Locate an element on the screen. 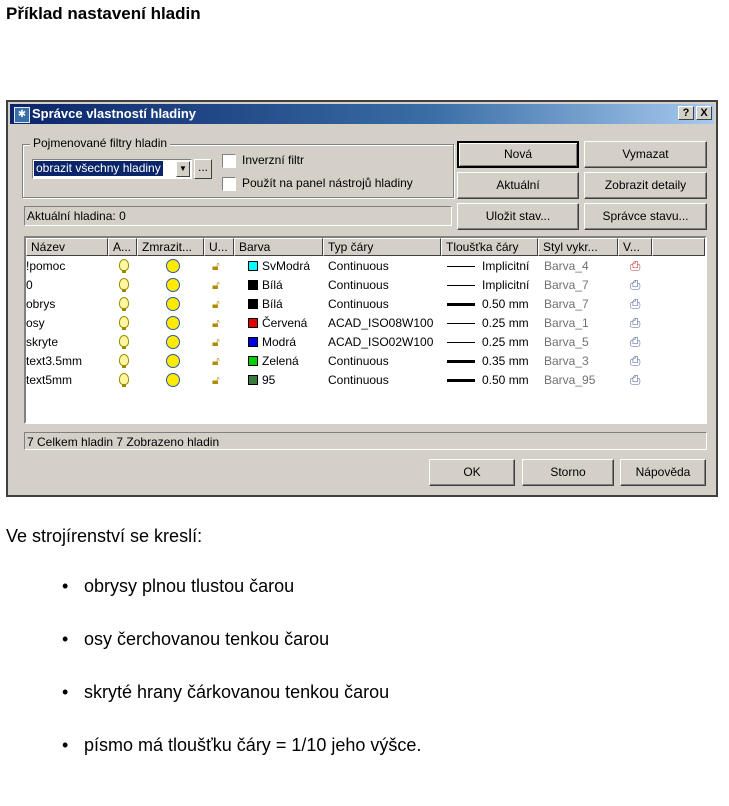 This screenshot has width=729, height=806. chevron-down-icon: ▼ is located at coordinates (183, 169).